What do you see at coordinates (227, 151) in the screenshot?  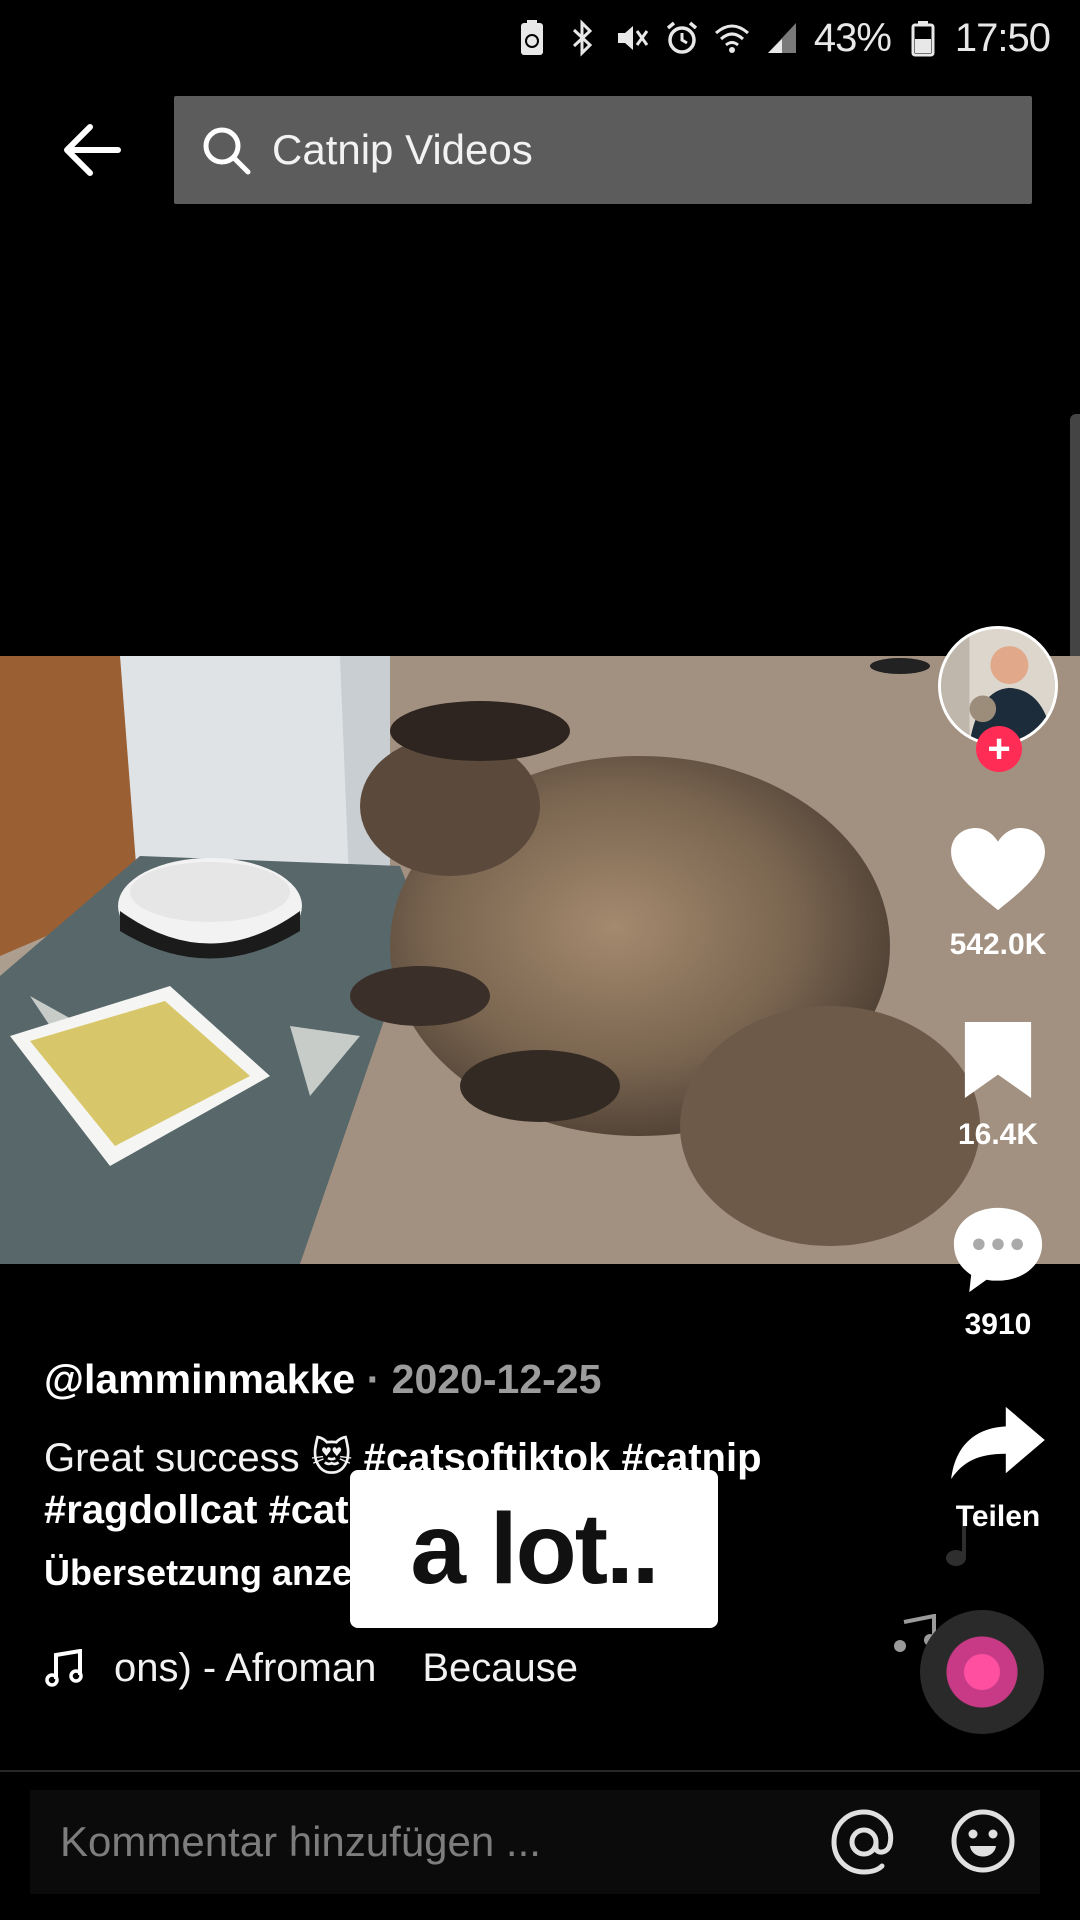 I see `search-icon` at bounding box center [227, 151].